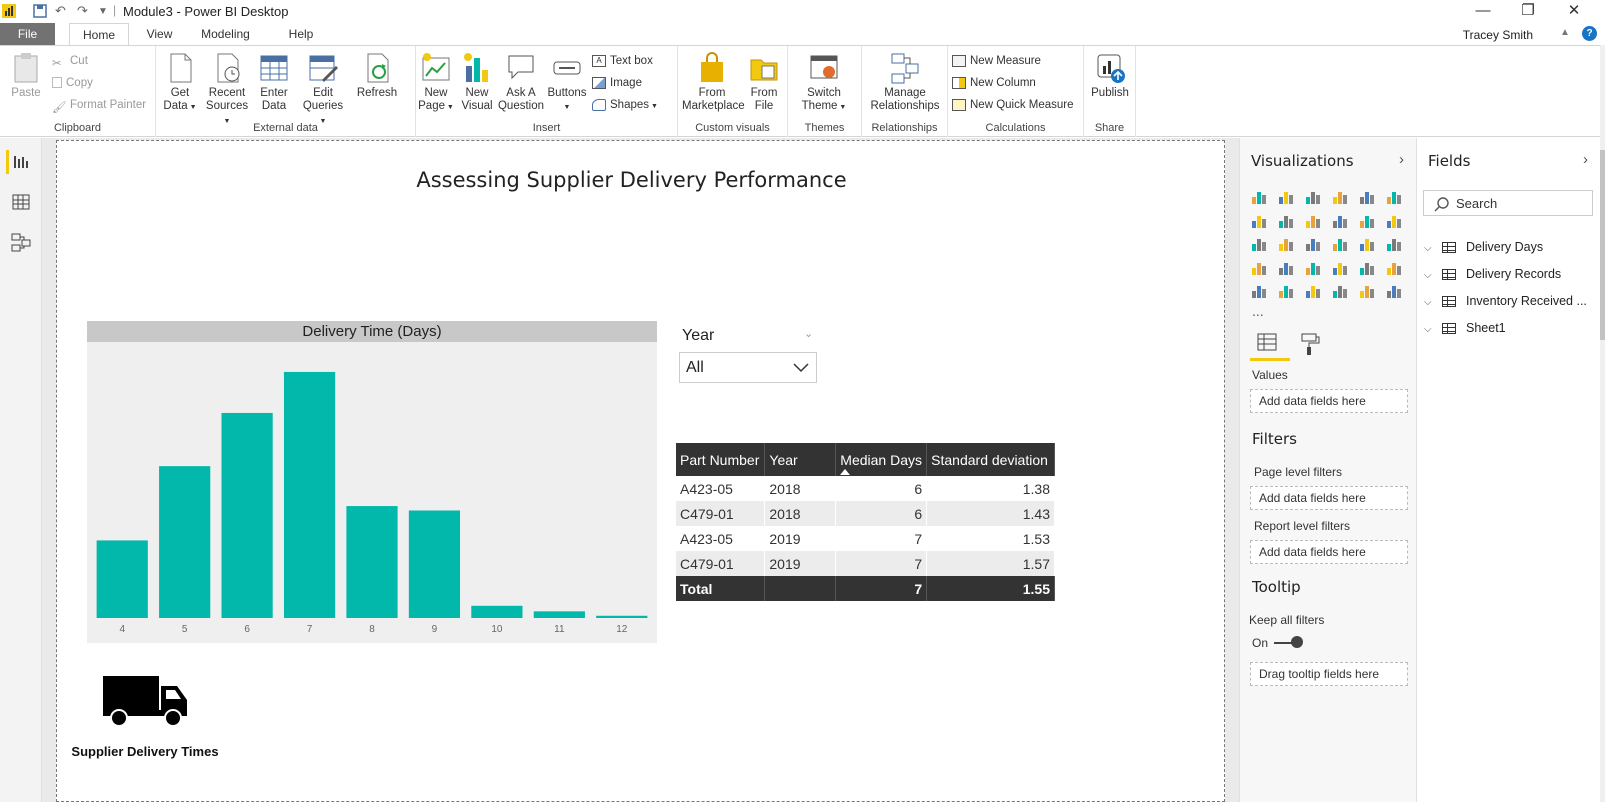 This screenshot has width=1605, height=802. Describe the element at coordinates (1310, 344) in the screenshot. I see `paint-roller-icon` at that location.